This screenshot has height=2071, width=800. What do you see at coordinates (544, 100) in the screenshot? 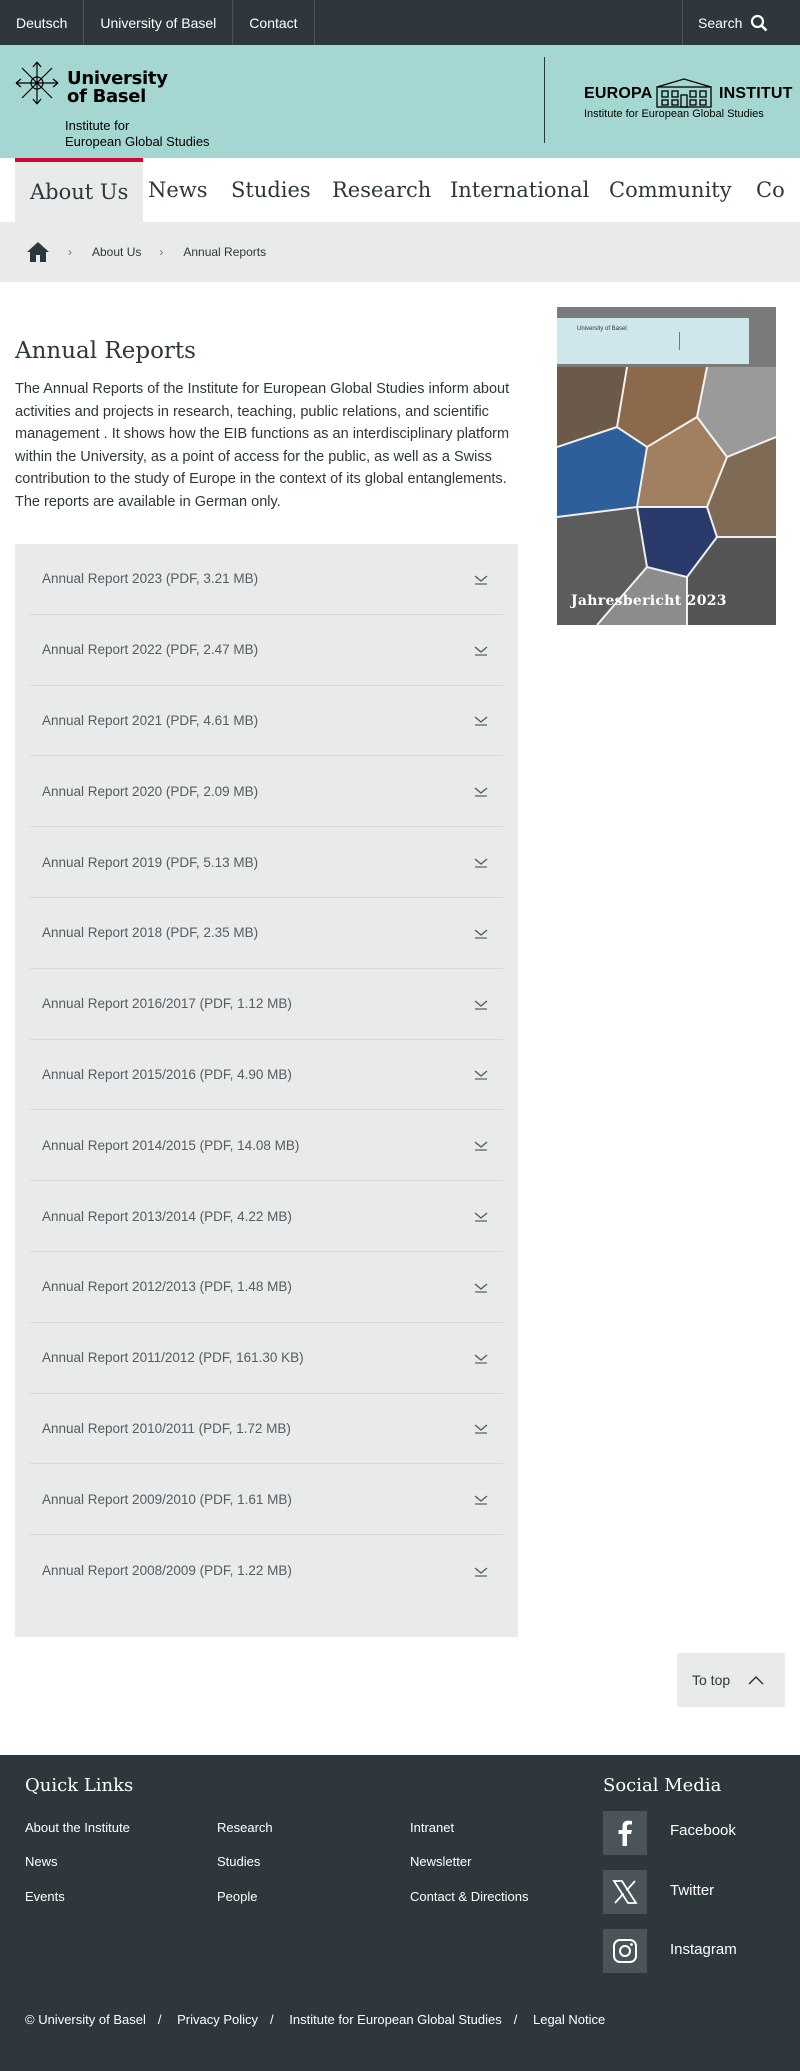
I see `header-divider` at bounding box center [544, 100].